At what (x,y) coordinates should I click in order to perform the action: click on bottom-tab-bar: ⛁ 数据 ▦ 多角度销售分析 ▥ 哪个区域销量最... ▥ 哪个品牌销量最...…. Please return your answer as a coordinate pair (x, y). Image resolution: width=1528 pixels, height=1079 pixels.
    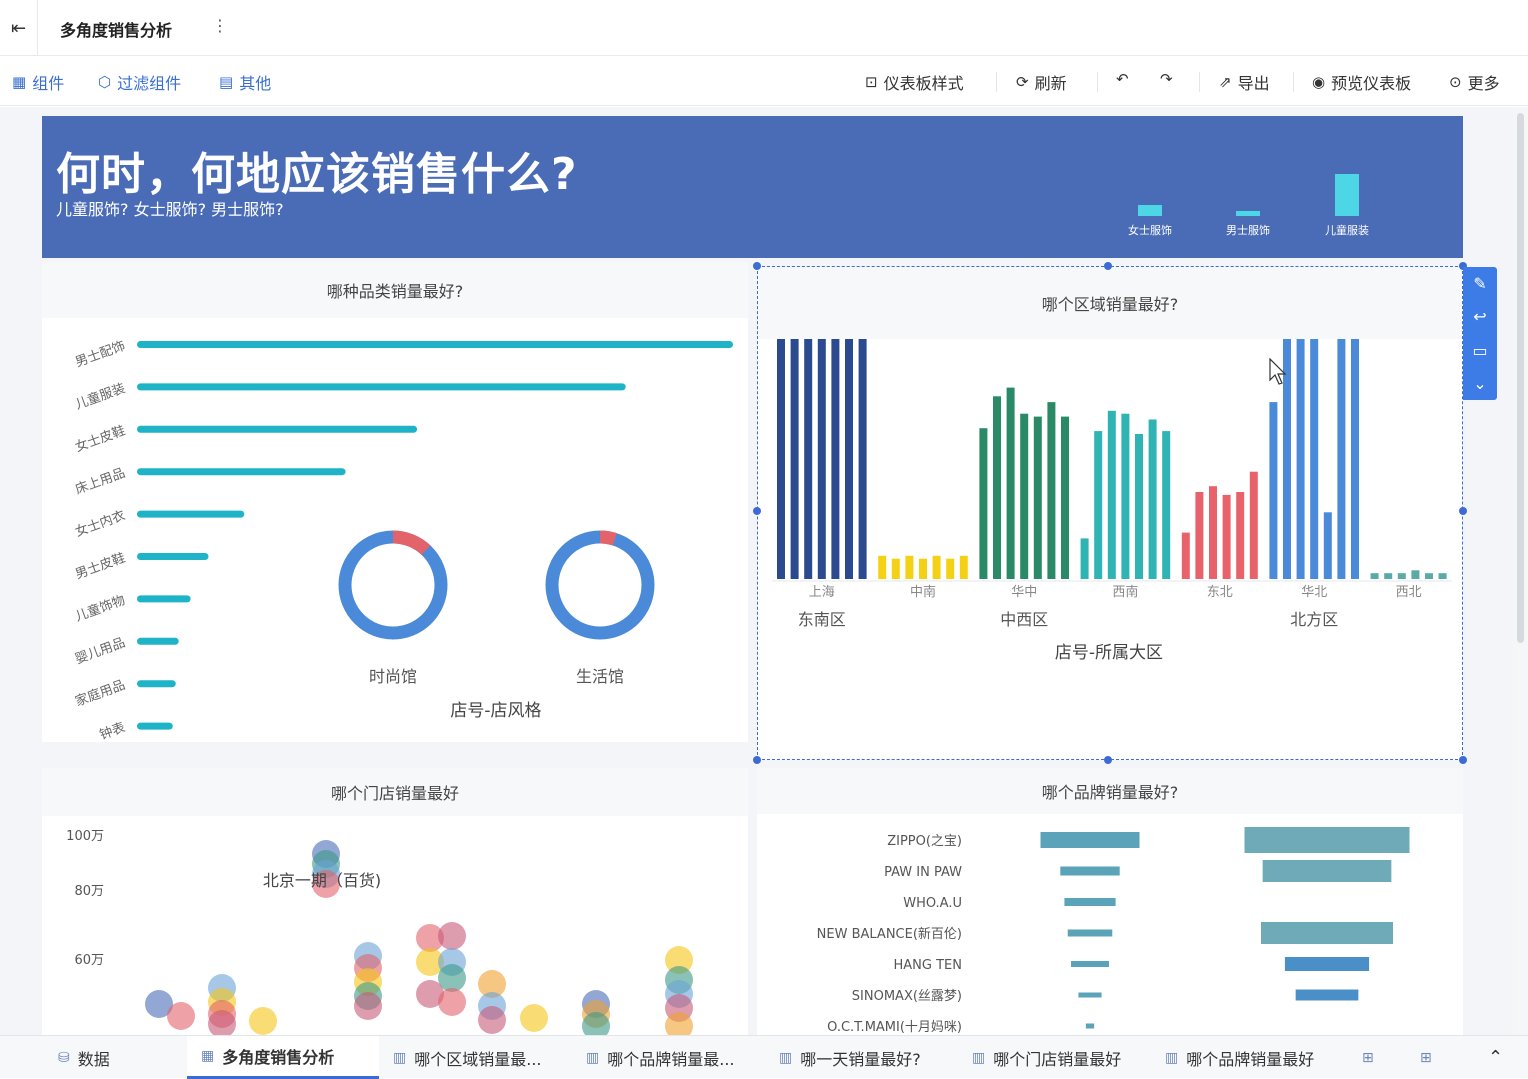
    Looking at the image, I should click on (764, 1057).